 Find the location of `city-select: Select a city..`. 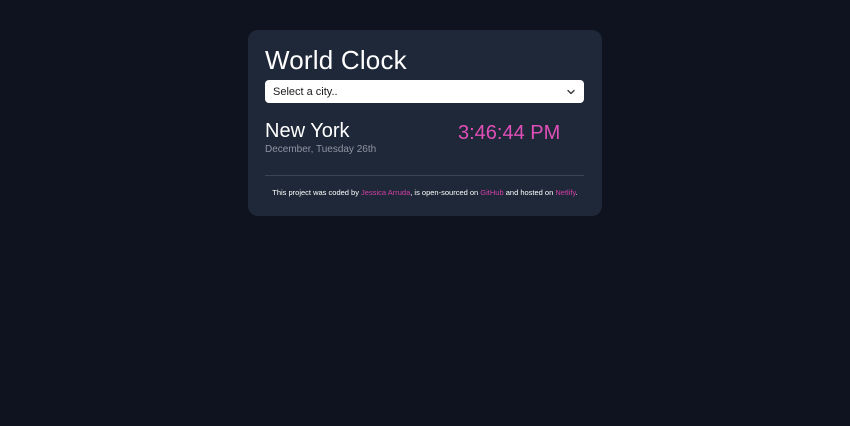

city-select: Select a city.. is located at coordinates (424, 91).